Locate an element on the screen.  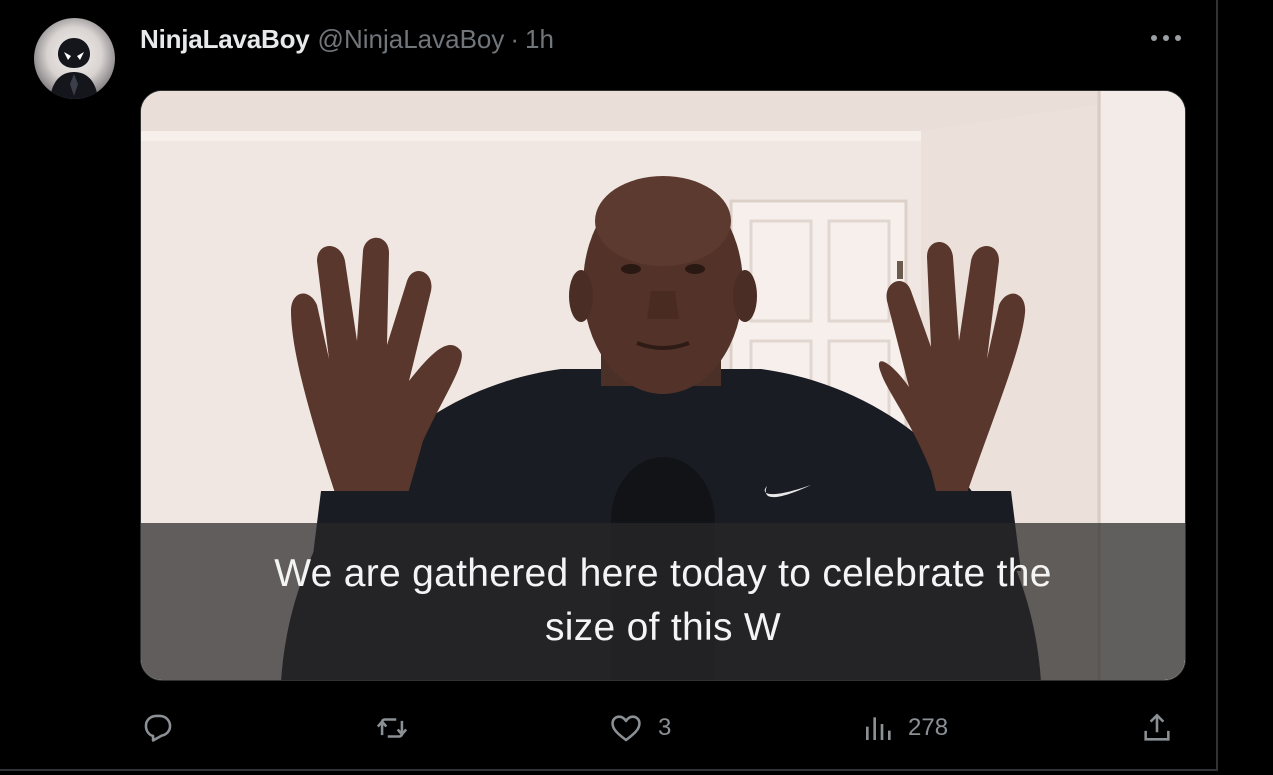
views-chart-icon is located at coordinates (878, 728).